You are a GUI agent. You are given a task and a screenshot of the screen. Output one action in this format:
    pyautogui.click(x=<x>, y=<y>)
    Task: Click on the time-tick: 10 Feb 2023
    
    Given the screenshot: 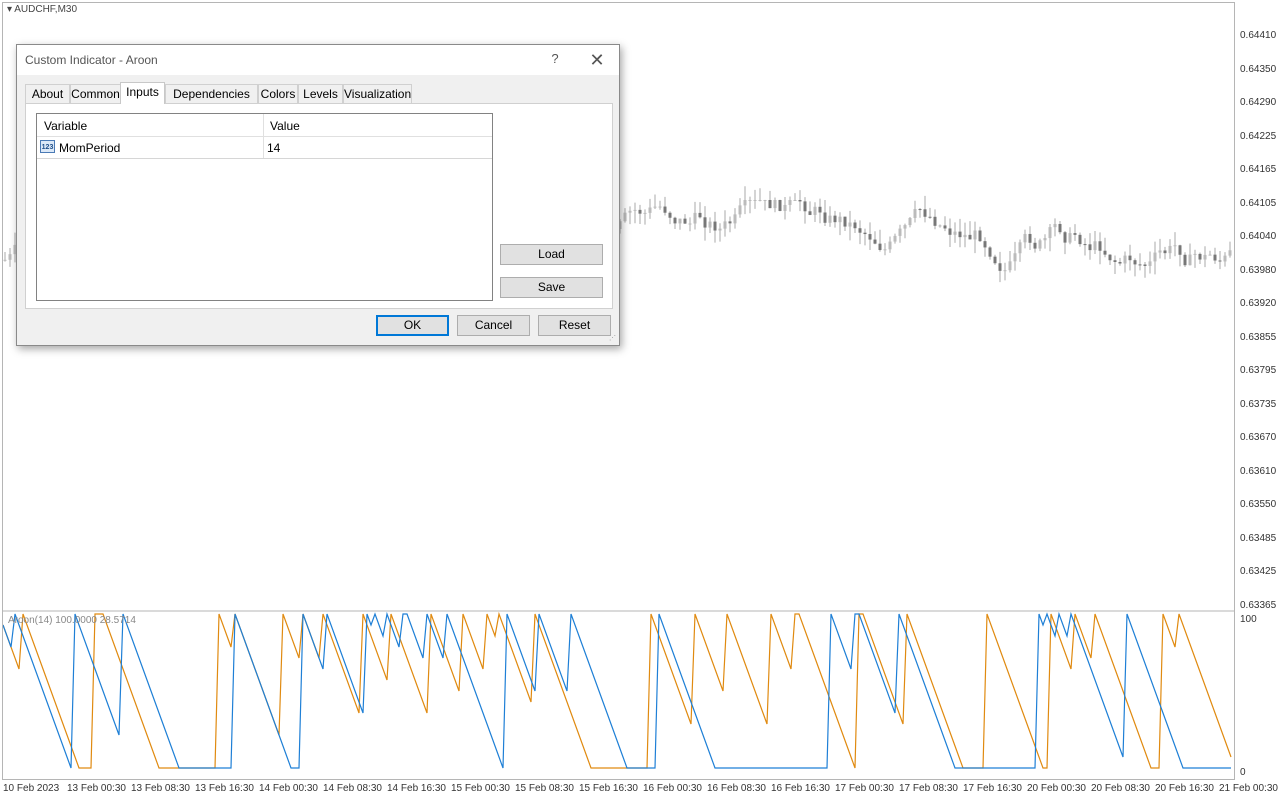 What is the action you would take?
    pyautogui.click(x=31, y=788)
    